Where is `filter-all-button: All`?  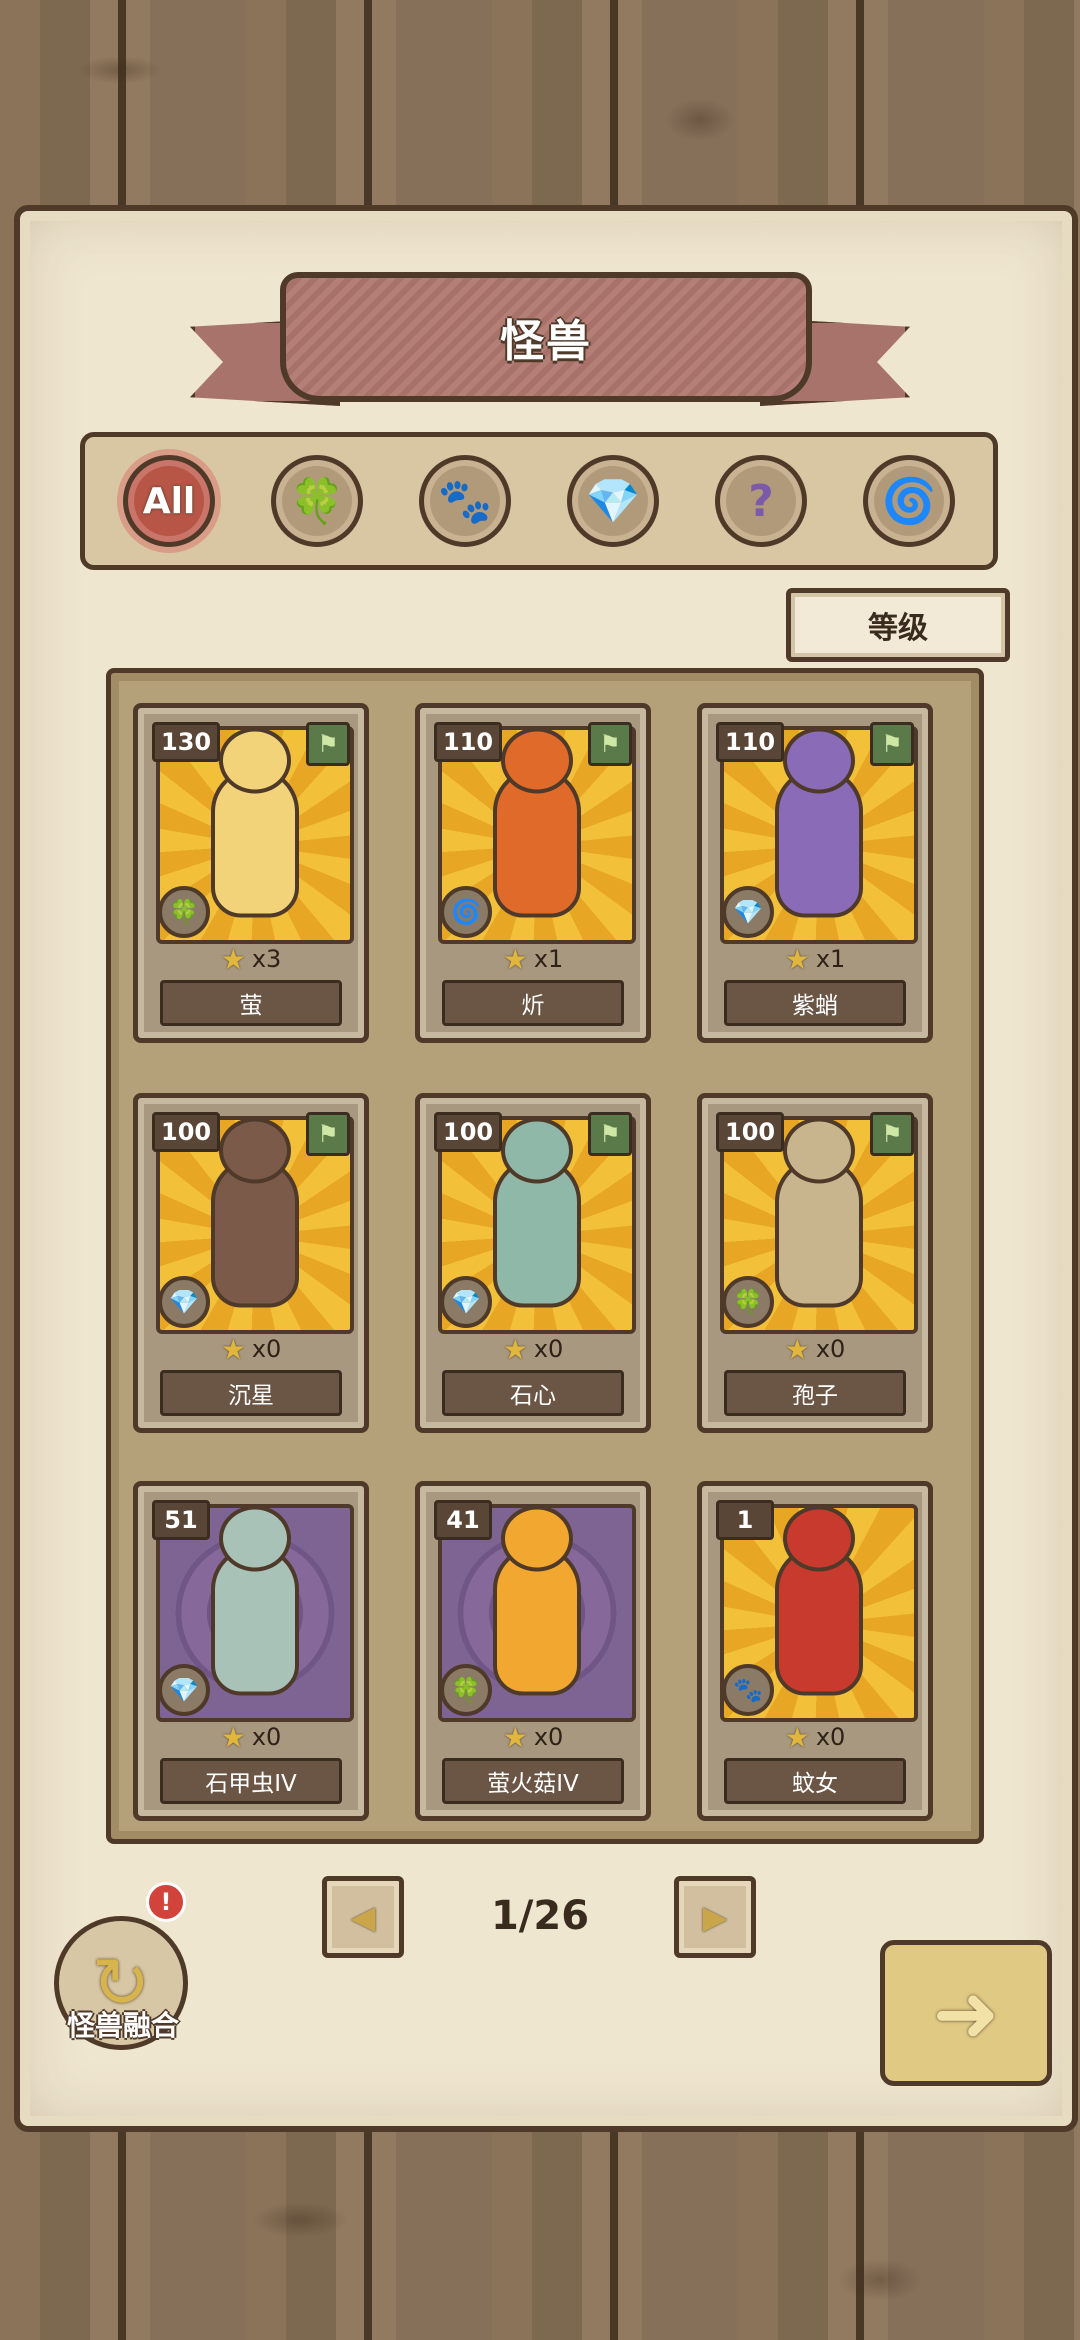 filter-all-button: All is located at coordinates (169, 501).